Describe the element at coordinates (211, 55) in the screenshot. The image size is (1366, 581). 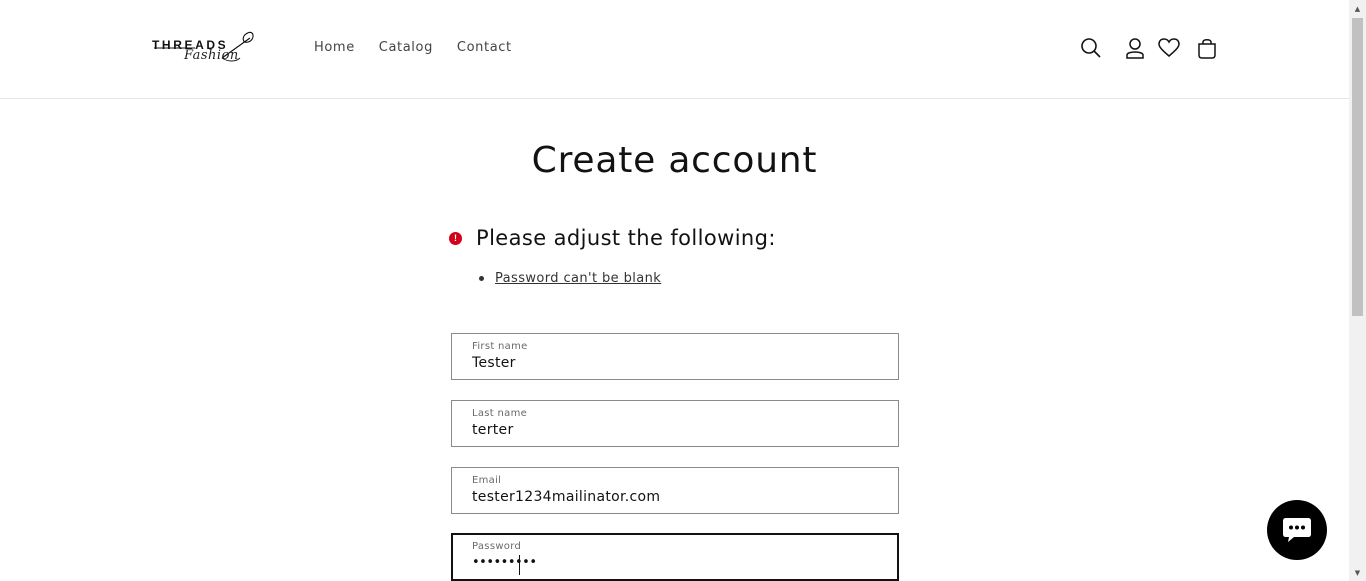
I see `logo-script: Fashion` at that location.